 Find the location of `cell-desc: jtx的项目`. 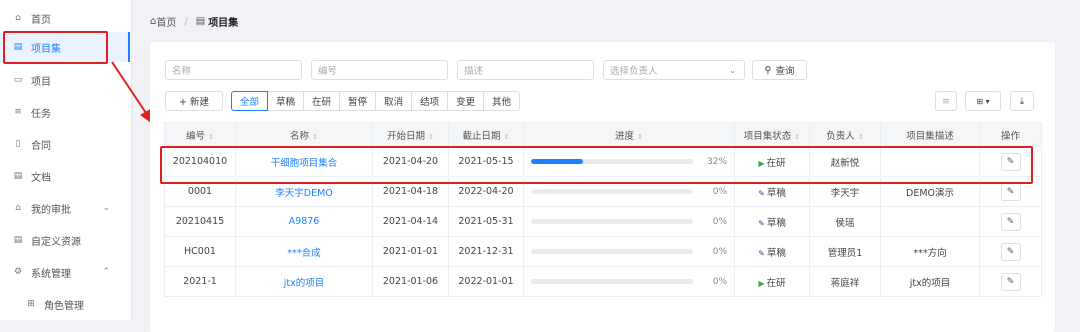

cell-desc: jtx的项目 is located at coordinates (930, 281).